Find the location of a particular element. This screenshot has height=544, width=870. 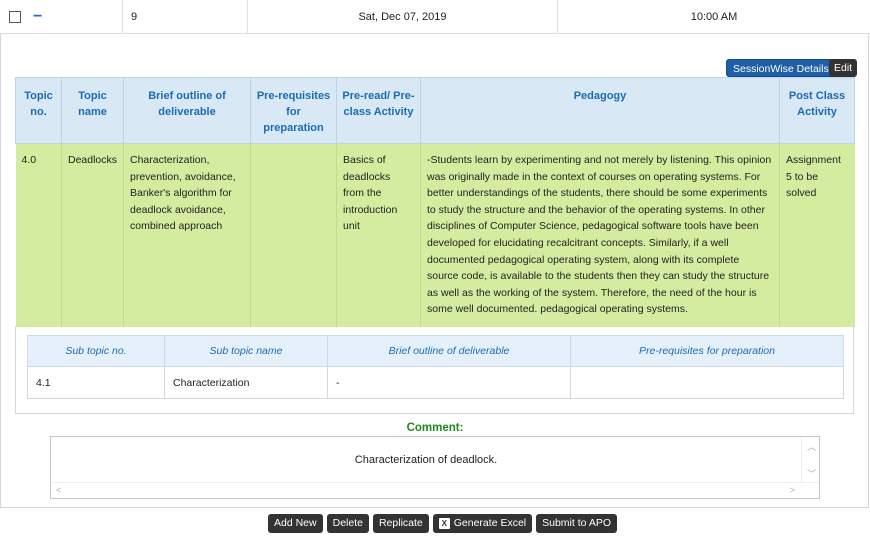

topic-no: 4.0 is located at coordinates (38, 235).